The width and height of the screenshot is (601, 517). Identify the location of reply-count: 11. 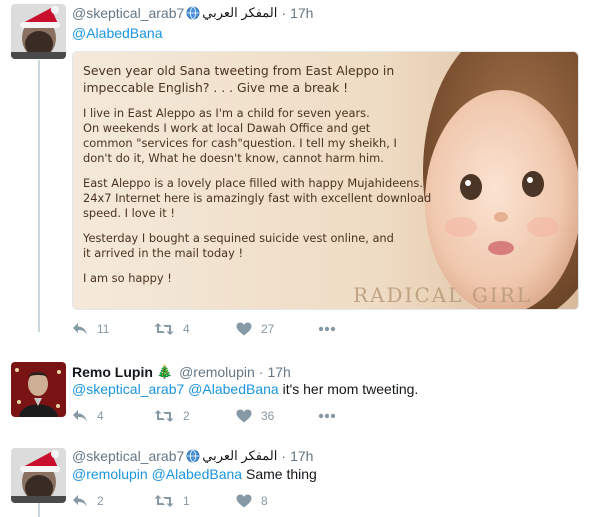
(103, 329).